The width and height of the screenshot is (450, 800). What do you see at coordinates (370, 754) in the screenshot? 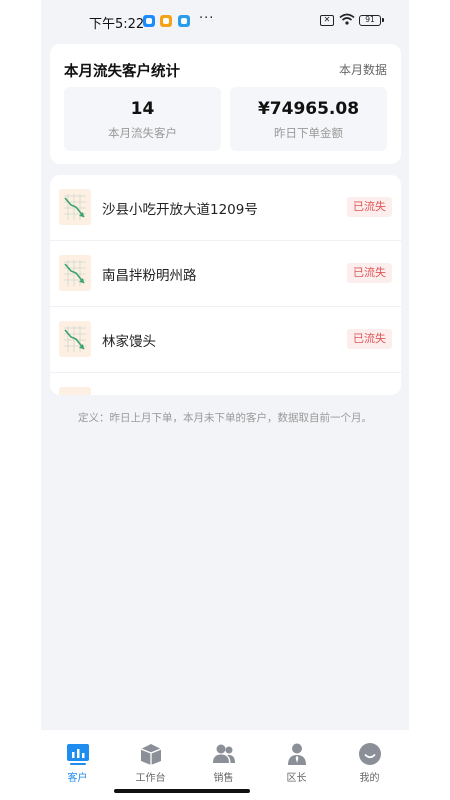
I see `profile-face-icon` at bounding box center [370, 754].